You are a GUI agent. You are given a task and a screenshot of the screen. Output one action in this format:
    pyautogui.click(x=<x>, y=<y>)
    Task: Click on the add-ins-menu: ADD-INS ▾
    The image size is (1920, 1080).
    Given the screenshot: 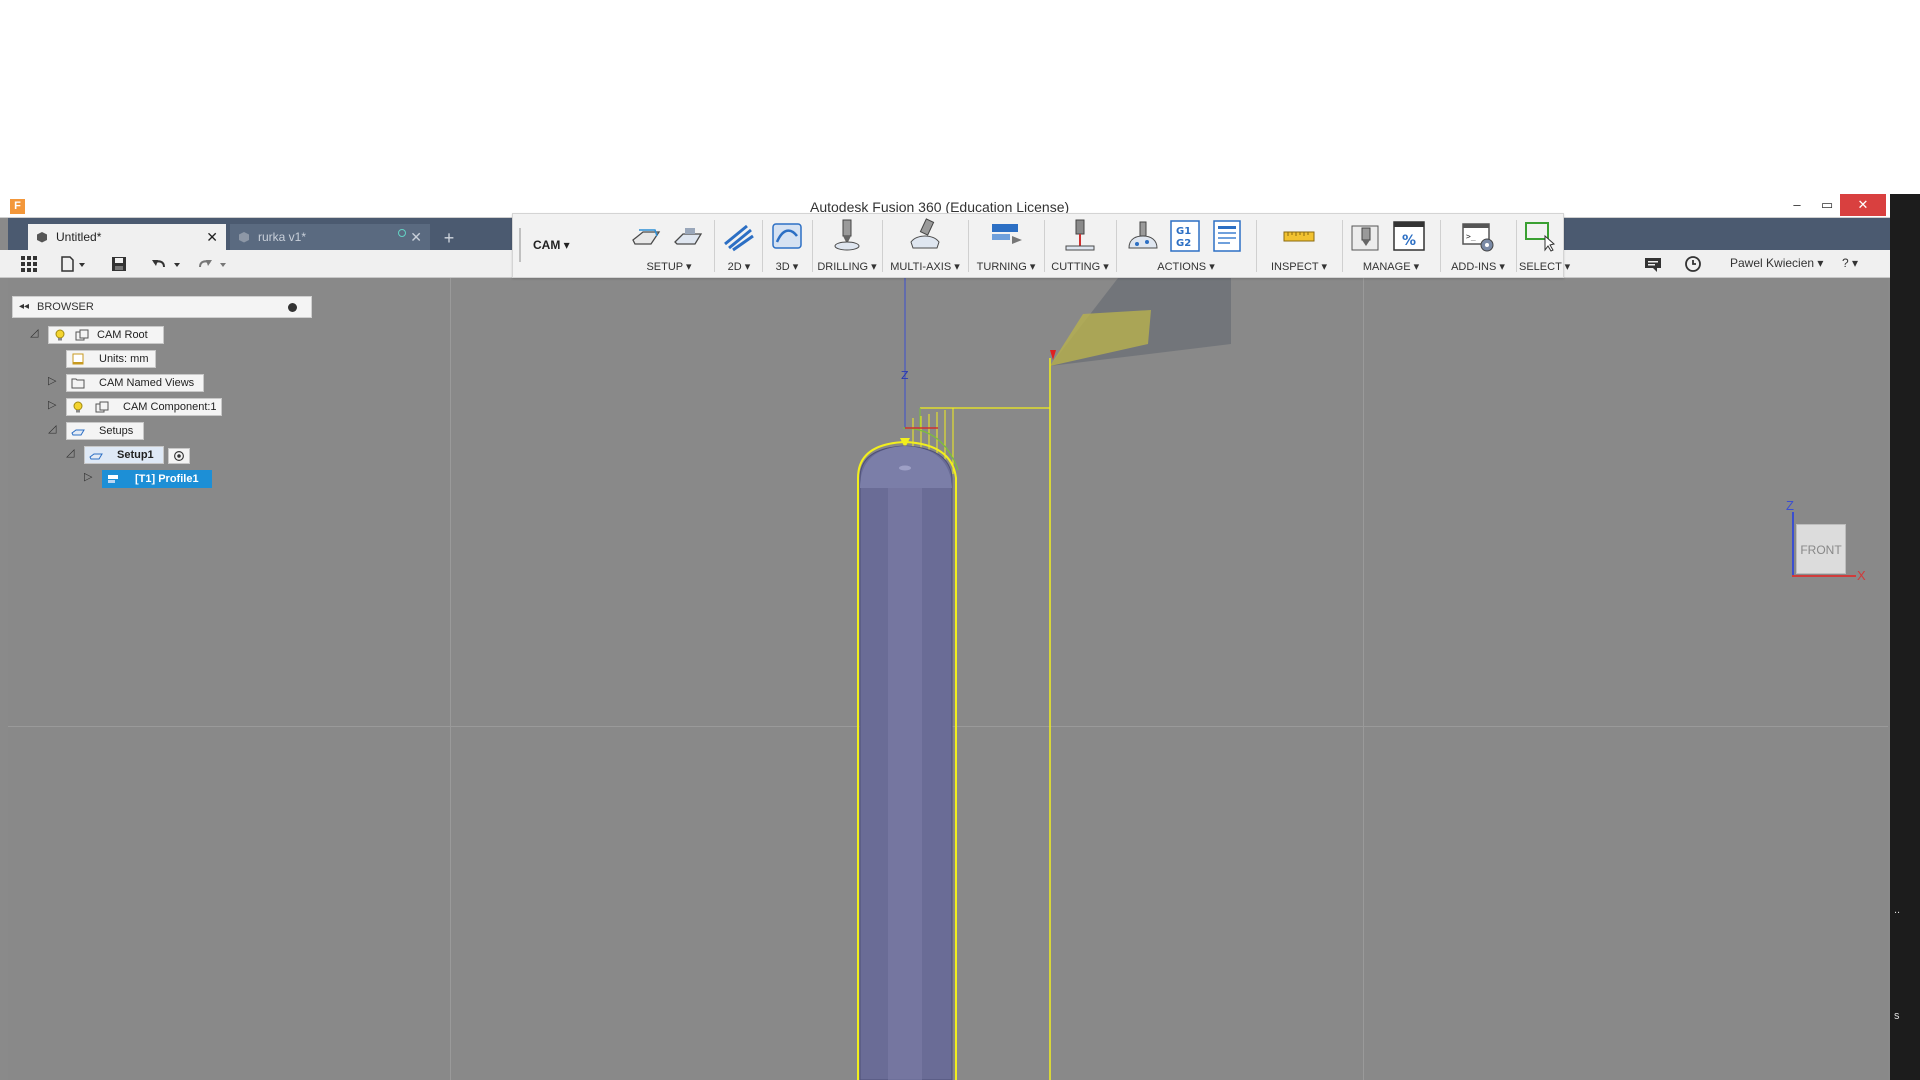 What is the action you would take?
    pyautogui.click(x=1478, y=266)
    